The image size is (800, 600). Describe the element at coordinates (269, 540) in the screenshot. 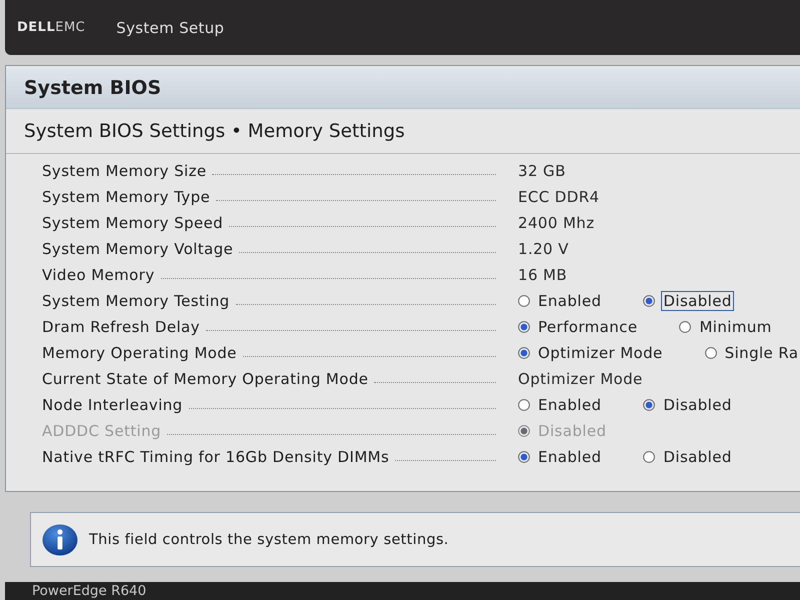

I see `help-text: This field controls the system memory settings.` at that location.